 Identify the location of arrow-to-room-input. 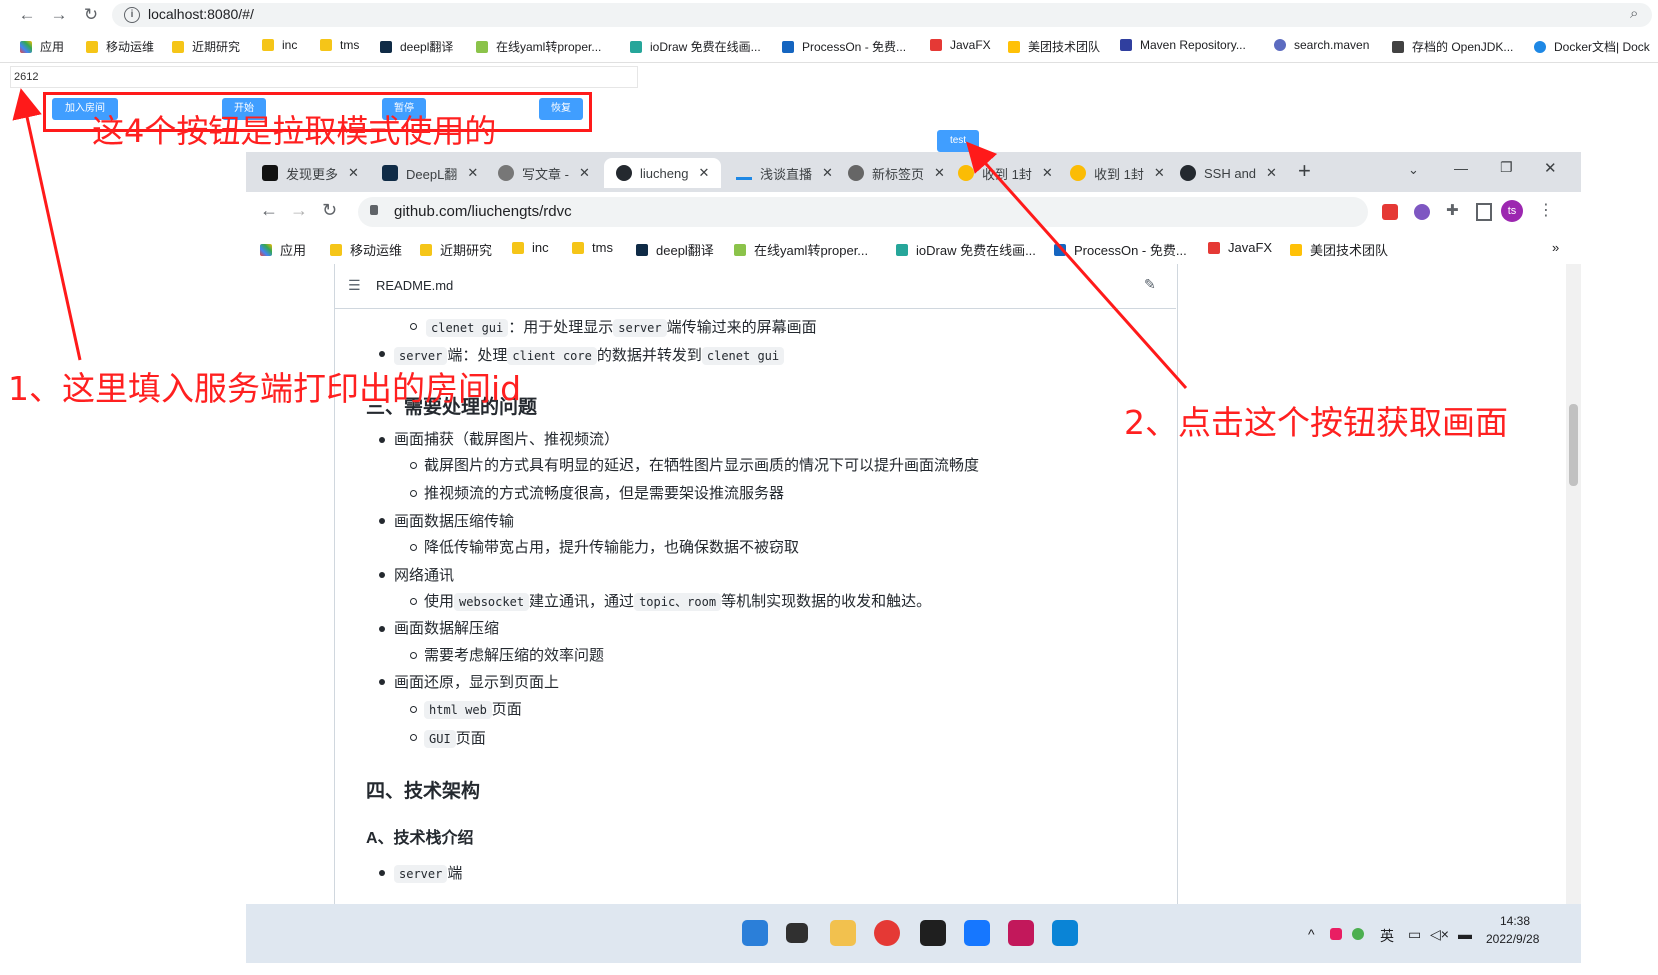
(47, 224).